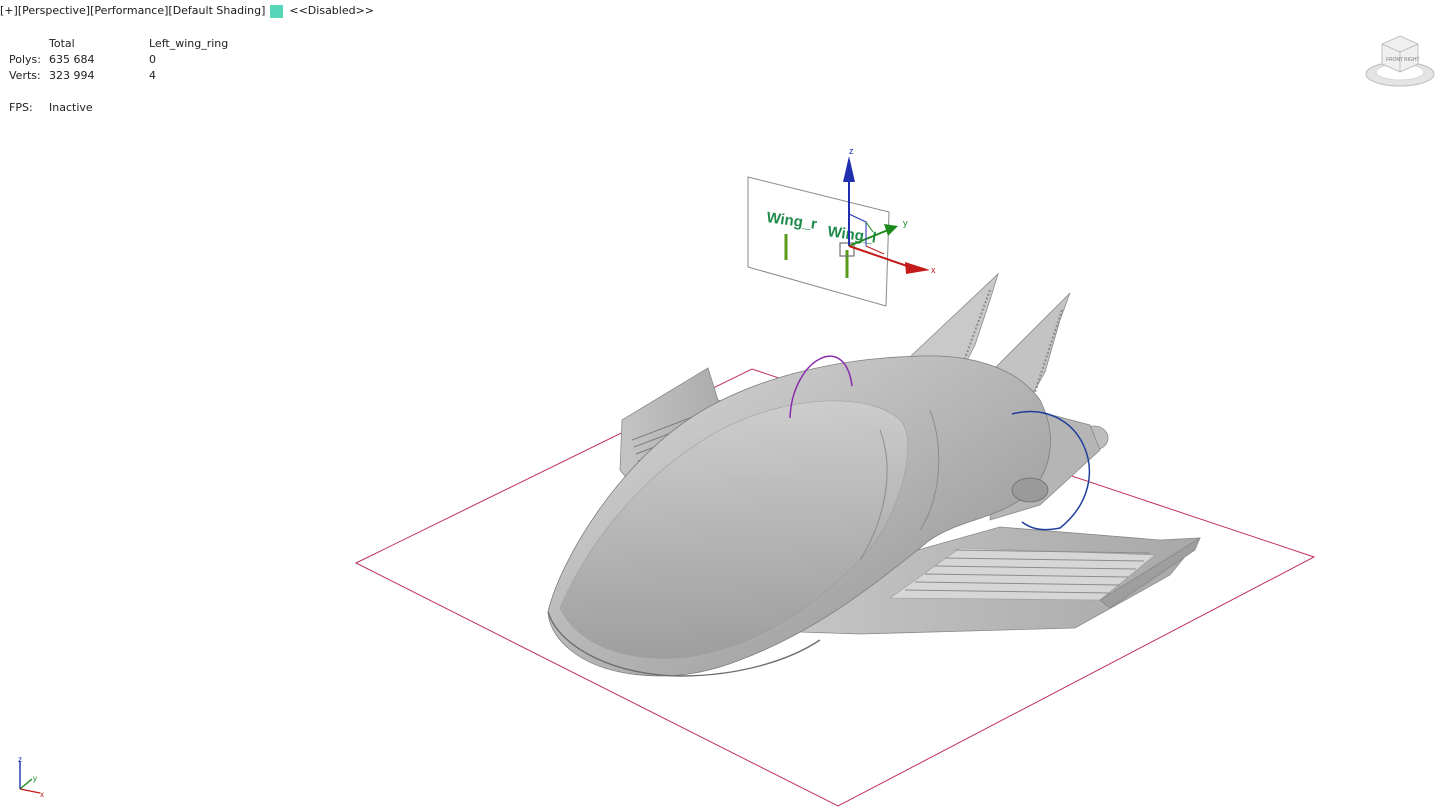  Describe the element at coordinates (933, 270) in the screenshot. I see `gizmo-axis-x: x` at that location.